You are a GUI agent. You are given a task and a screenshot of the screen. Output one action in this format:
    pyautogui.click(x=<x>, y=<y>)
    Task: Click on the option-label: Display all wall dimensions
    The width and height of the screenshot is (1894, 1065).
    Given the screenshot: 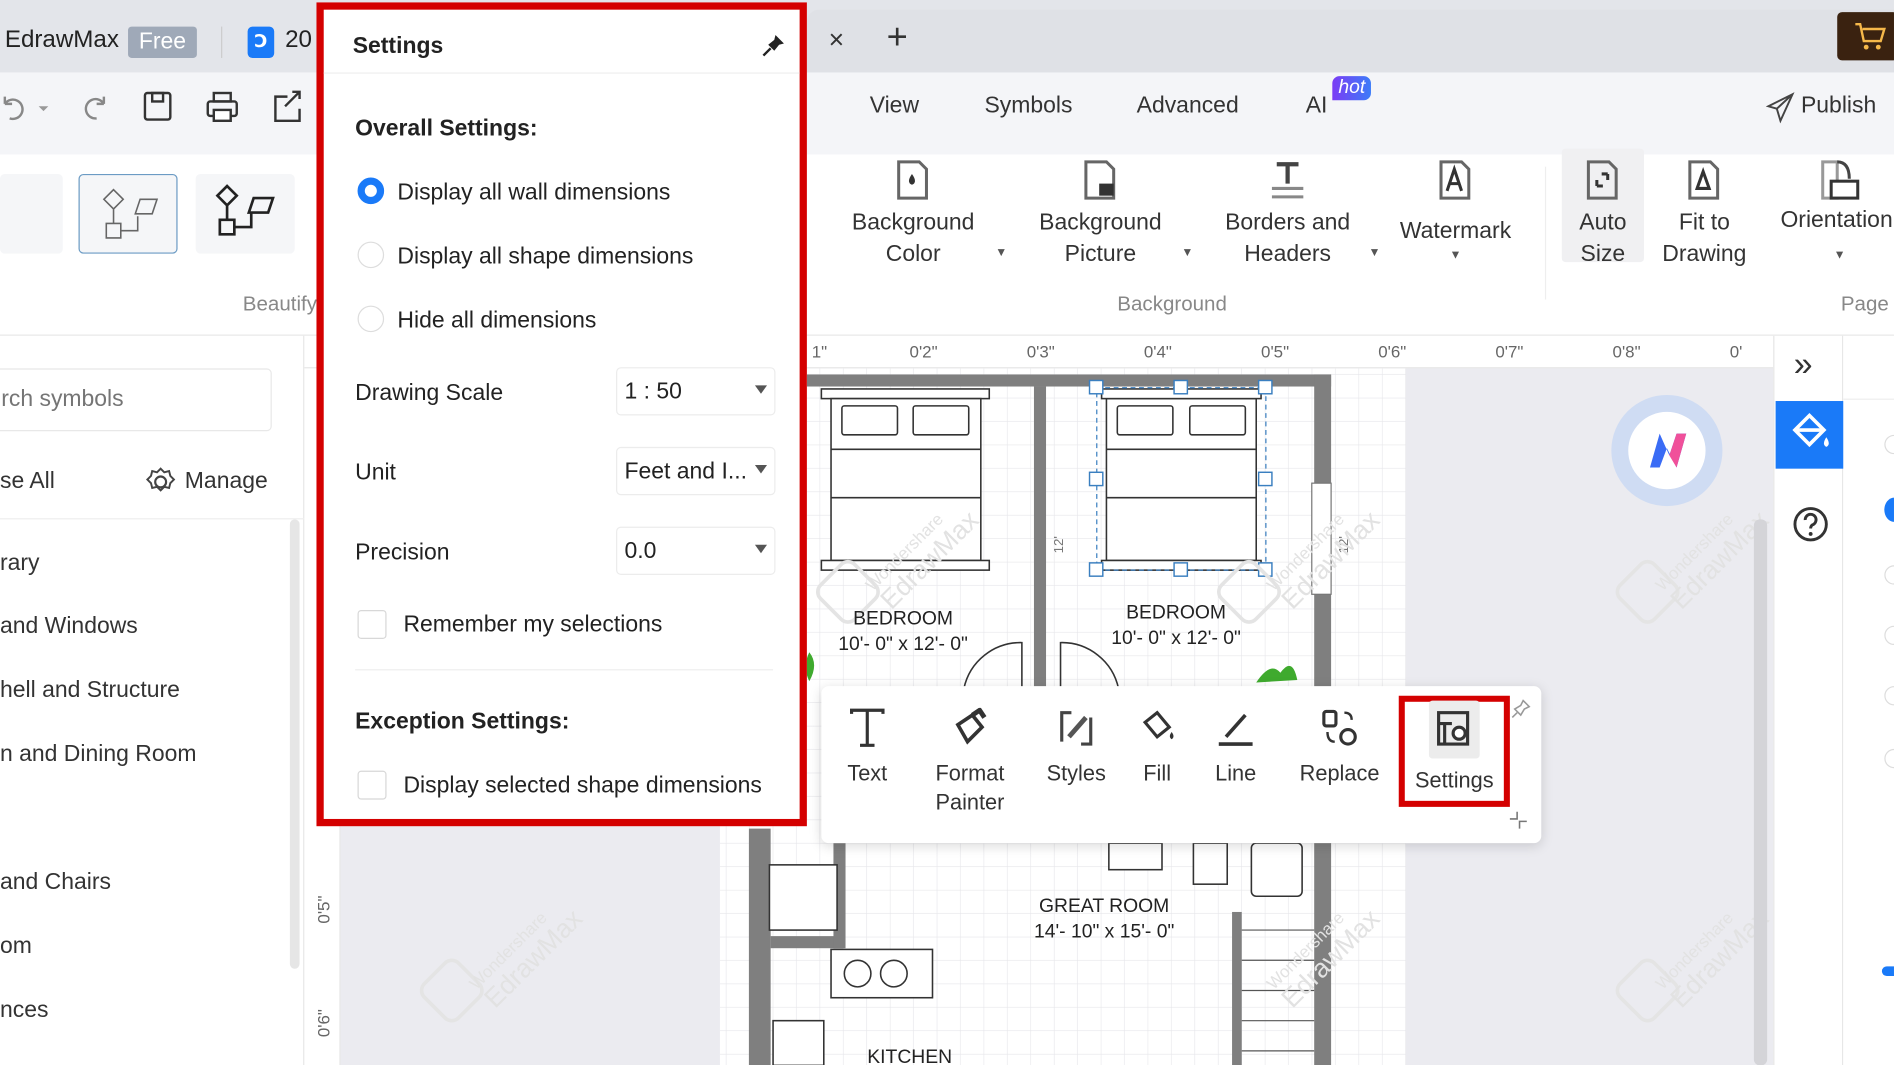 What is the action you would take?
    pyautogui.click(x=534, y=192)
    